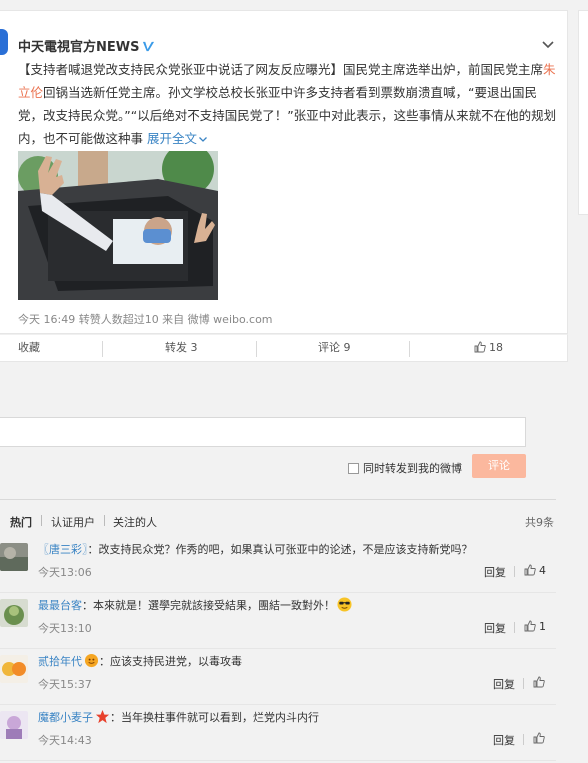 The width and height of the screenshot is (588, 763). Describe the element at coordinates (63, 549) in the screenshot. I see `commenter-name: 〖唐三彩〗` at that location.